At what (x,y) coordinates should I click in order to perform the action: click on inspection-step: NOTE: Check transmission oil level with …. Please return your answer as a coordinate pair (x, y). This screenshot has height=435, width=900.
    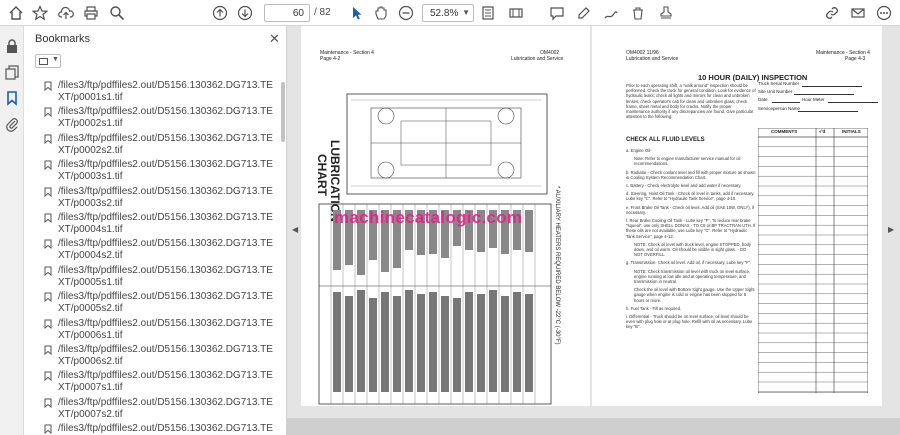
    Looking at the image, I should click on (692, 276).